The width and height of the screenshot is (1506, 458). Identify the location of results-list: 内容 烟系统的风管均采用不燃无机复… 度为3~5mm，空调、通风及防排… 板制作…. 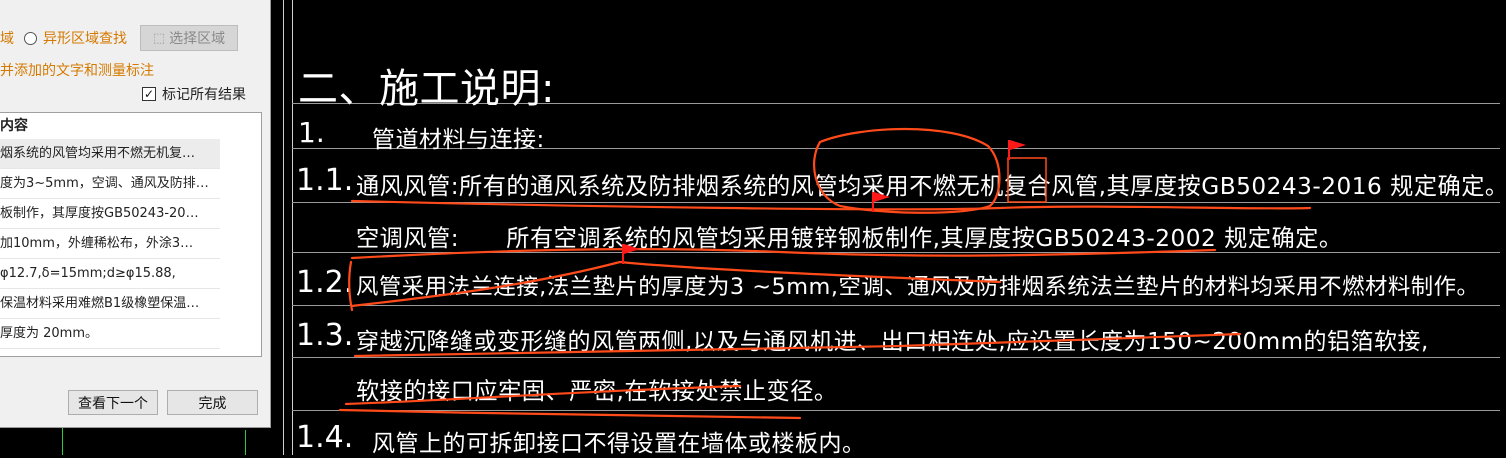
(131, 234).